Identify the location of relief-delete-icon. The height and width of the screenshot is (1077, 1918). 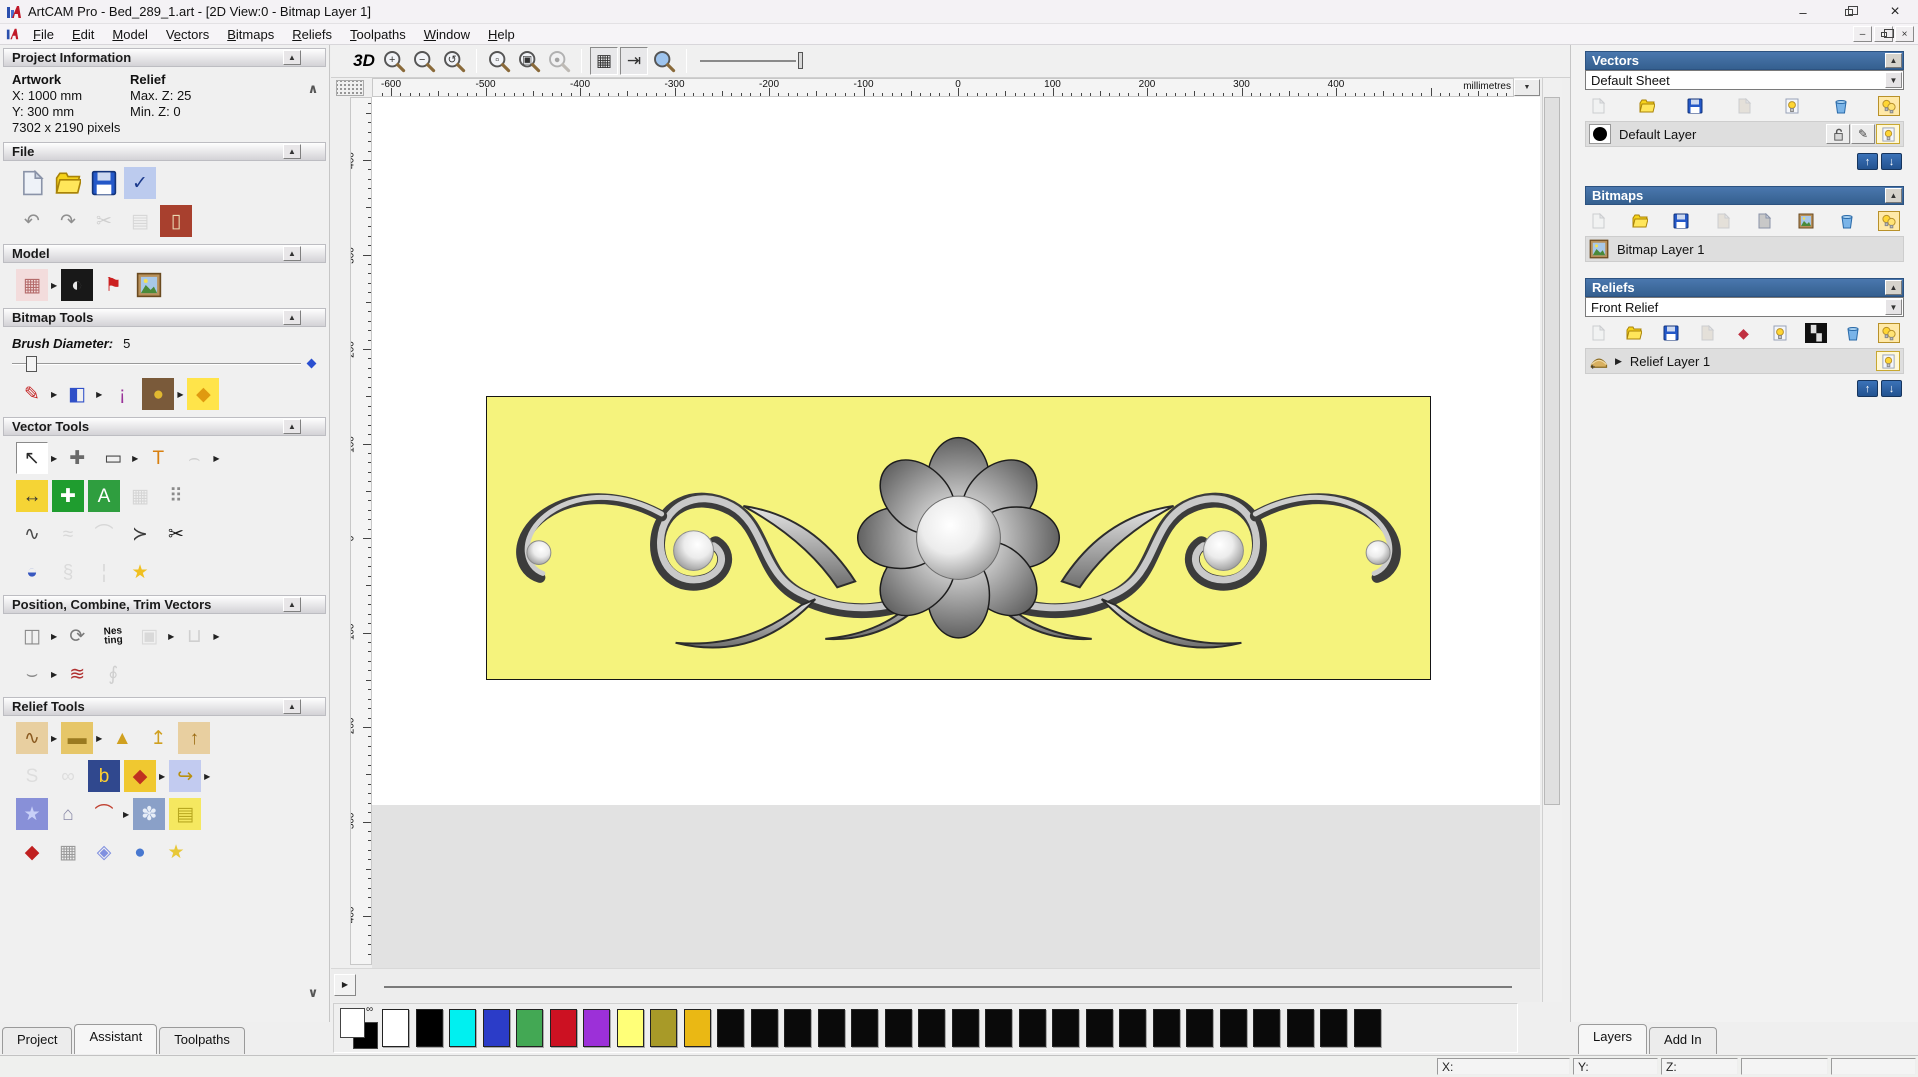
(1853, 333).